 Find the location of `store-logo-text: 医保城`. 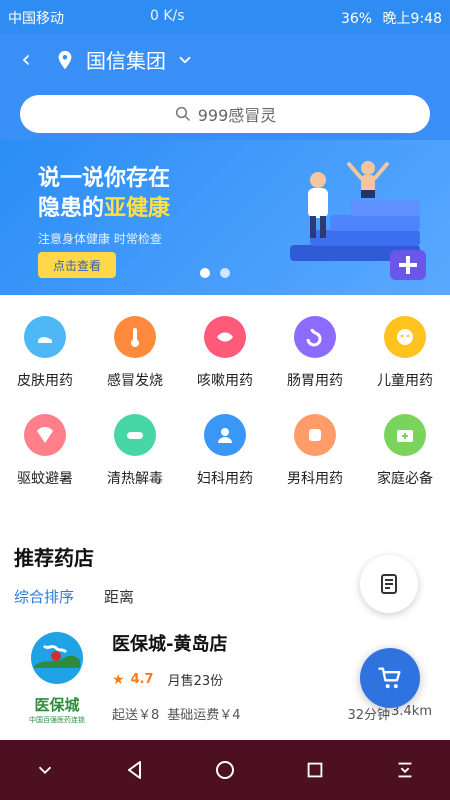

store-logo-text: 医保城 is located at coordinates (57, 705).